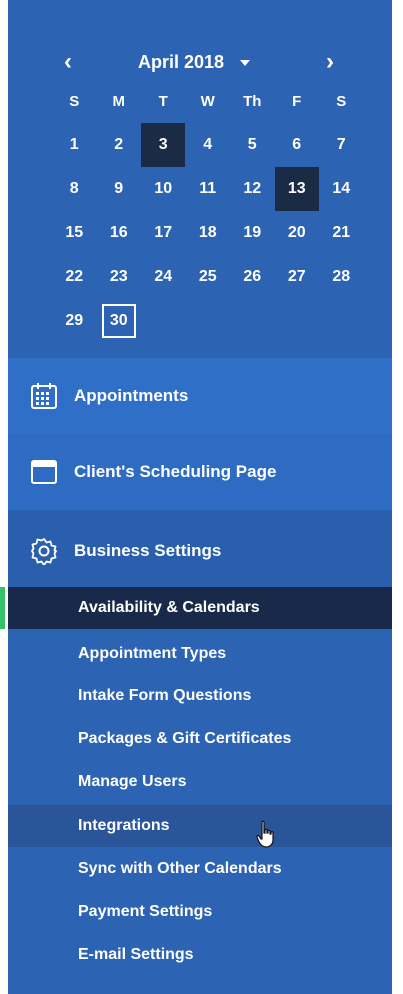 This screenshot has height=994, width=403. I want to click on nav-scheduling-page-label: Client's Scheduling Page, so click(175, 471).